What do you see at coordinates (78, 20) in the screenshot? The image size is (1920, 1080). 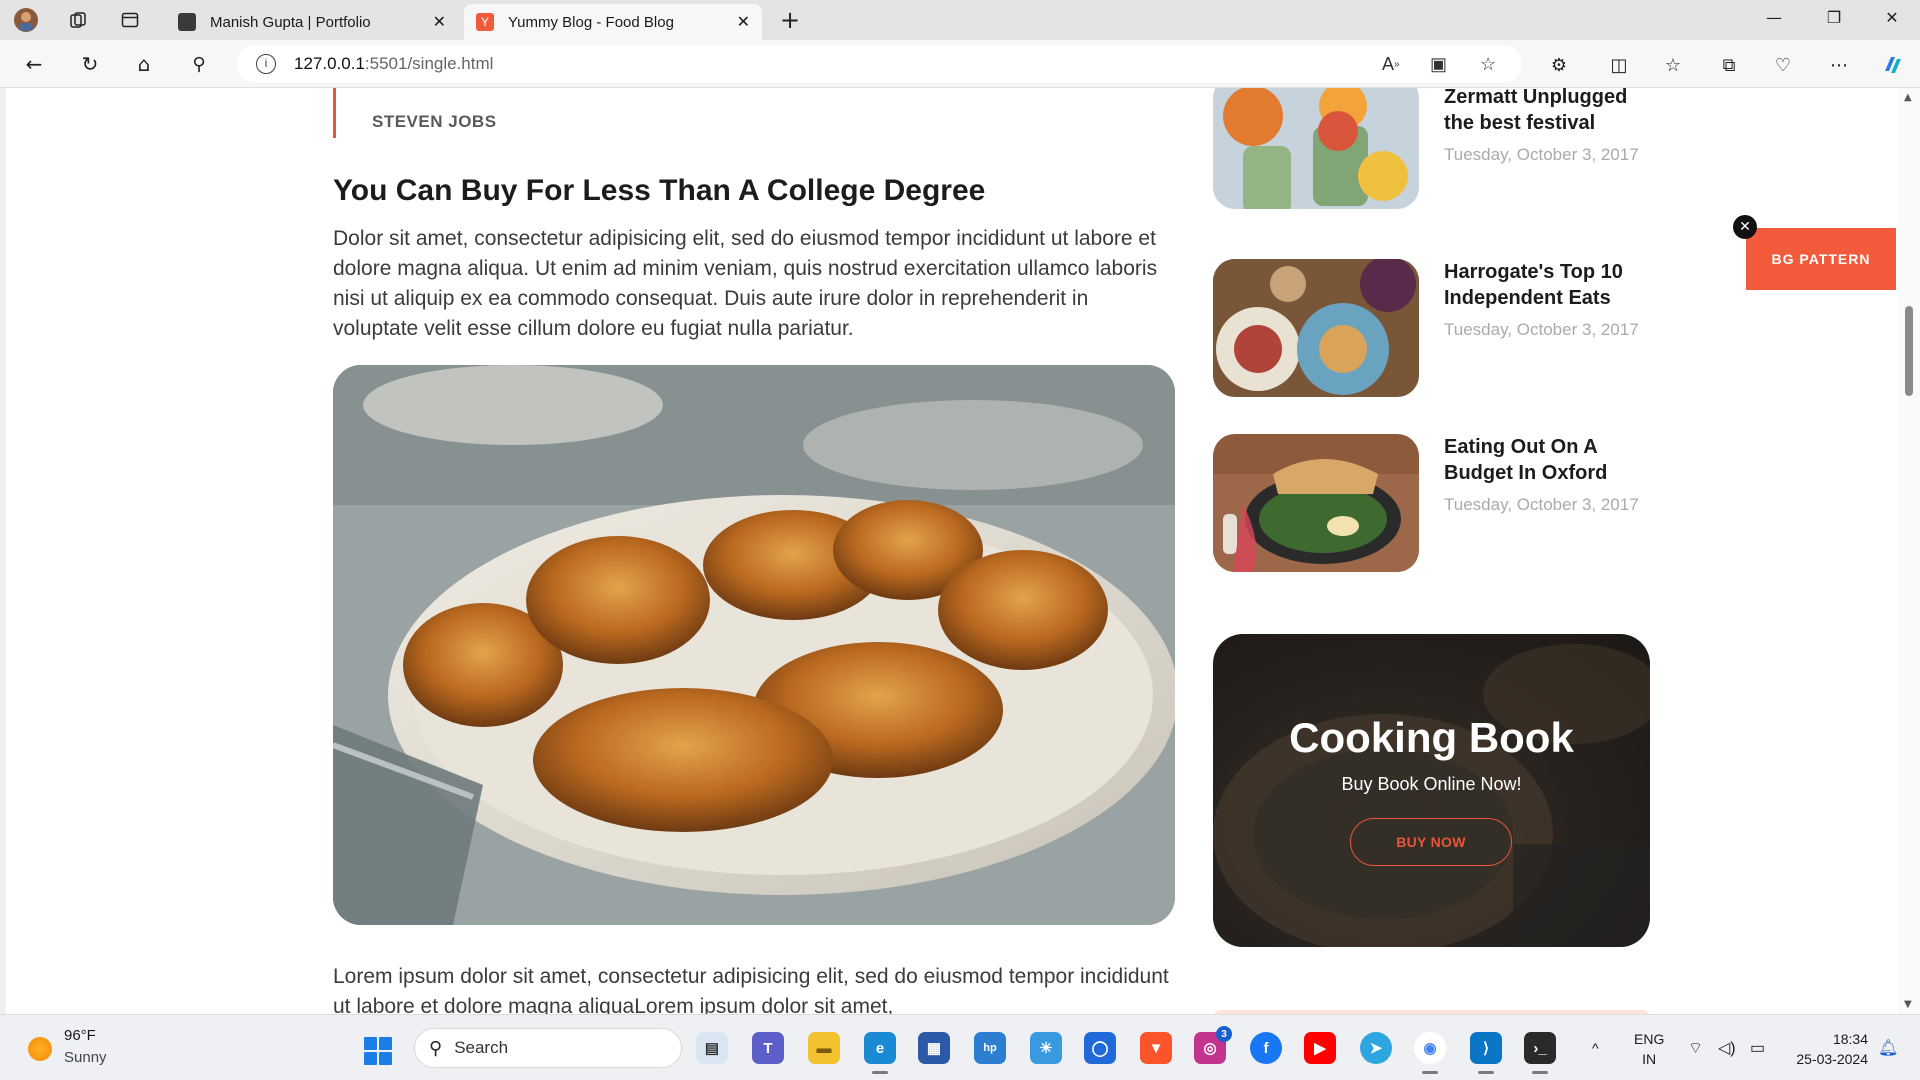 I see `workspaces-icon` at bounding box center [78, 20].